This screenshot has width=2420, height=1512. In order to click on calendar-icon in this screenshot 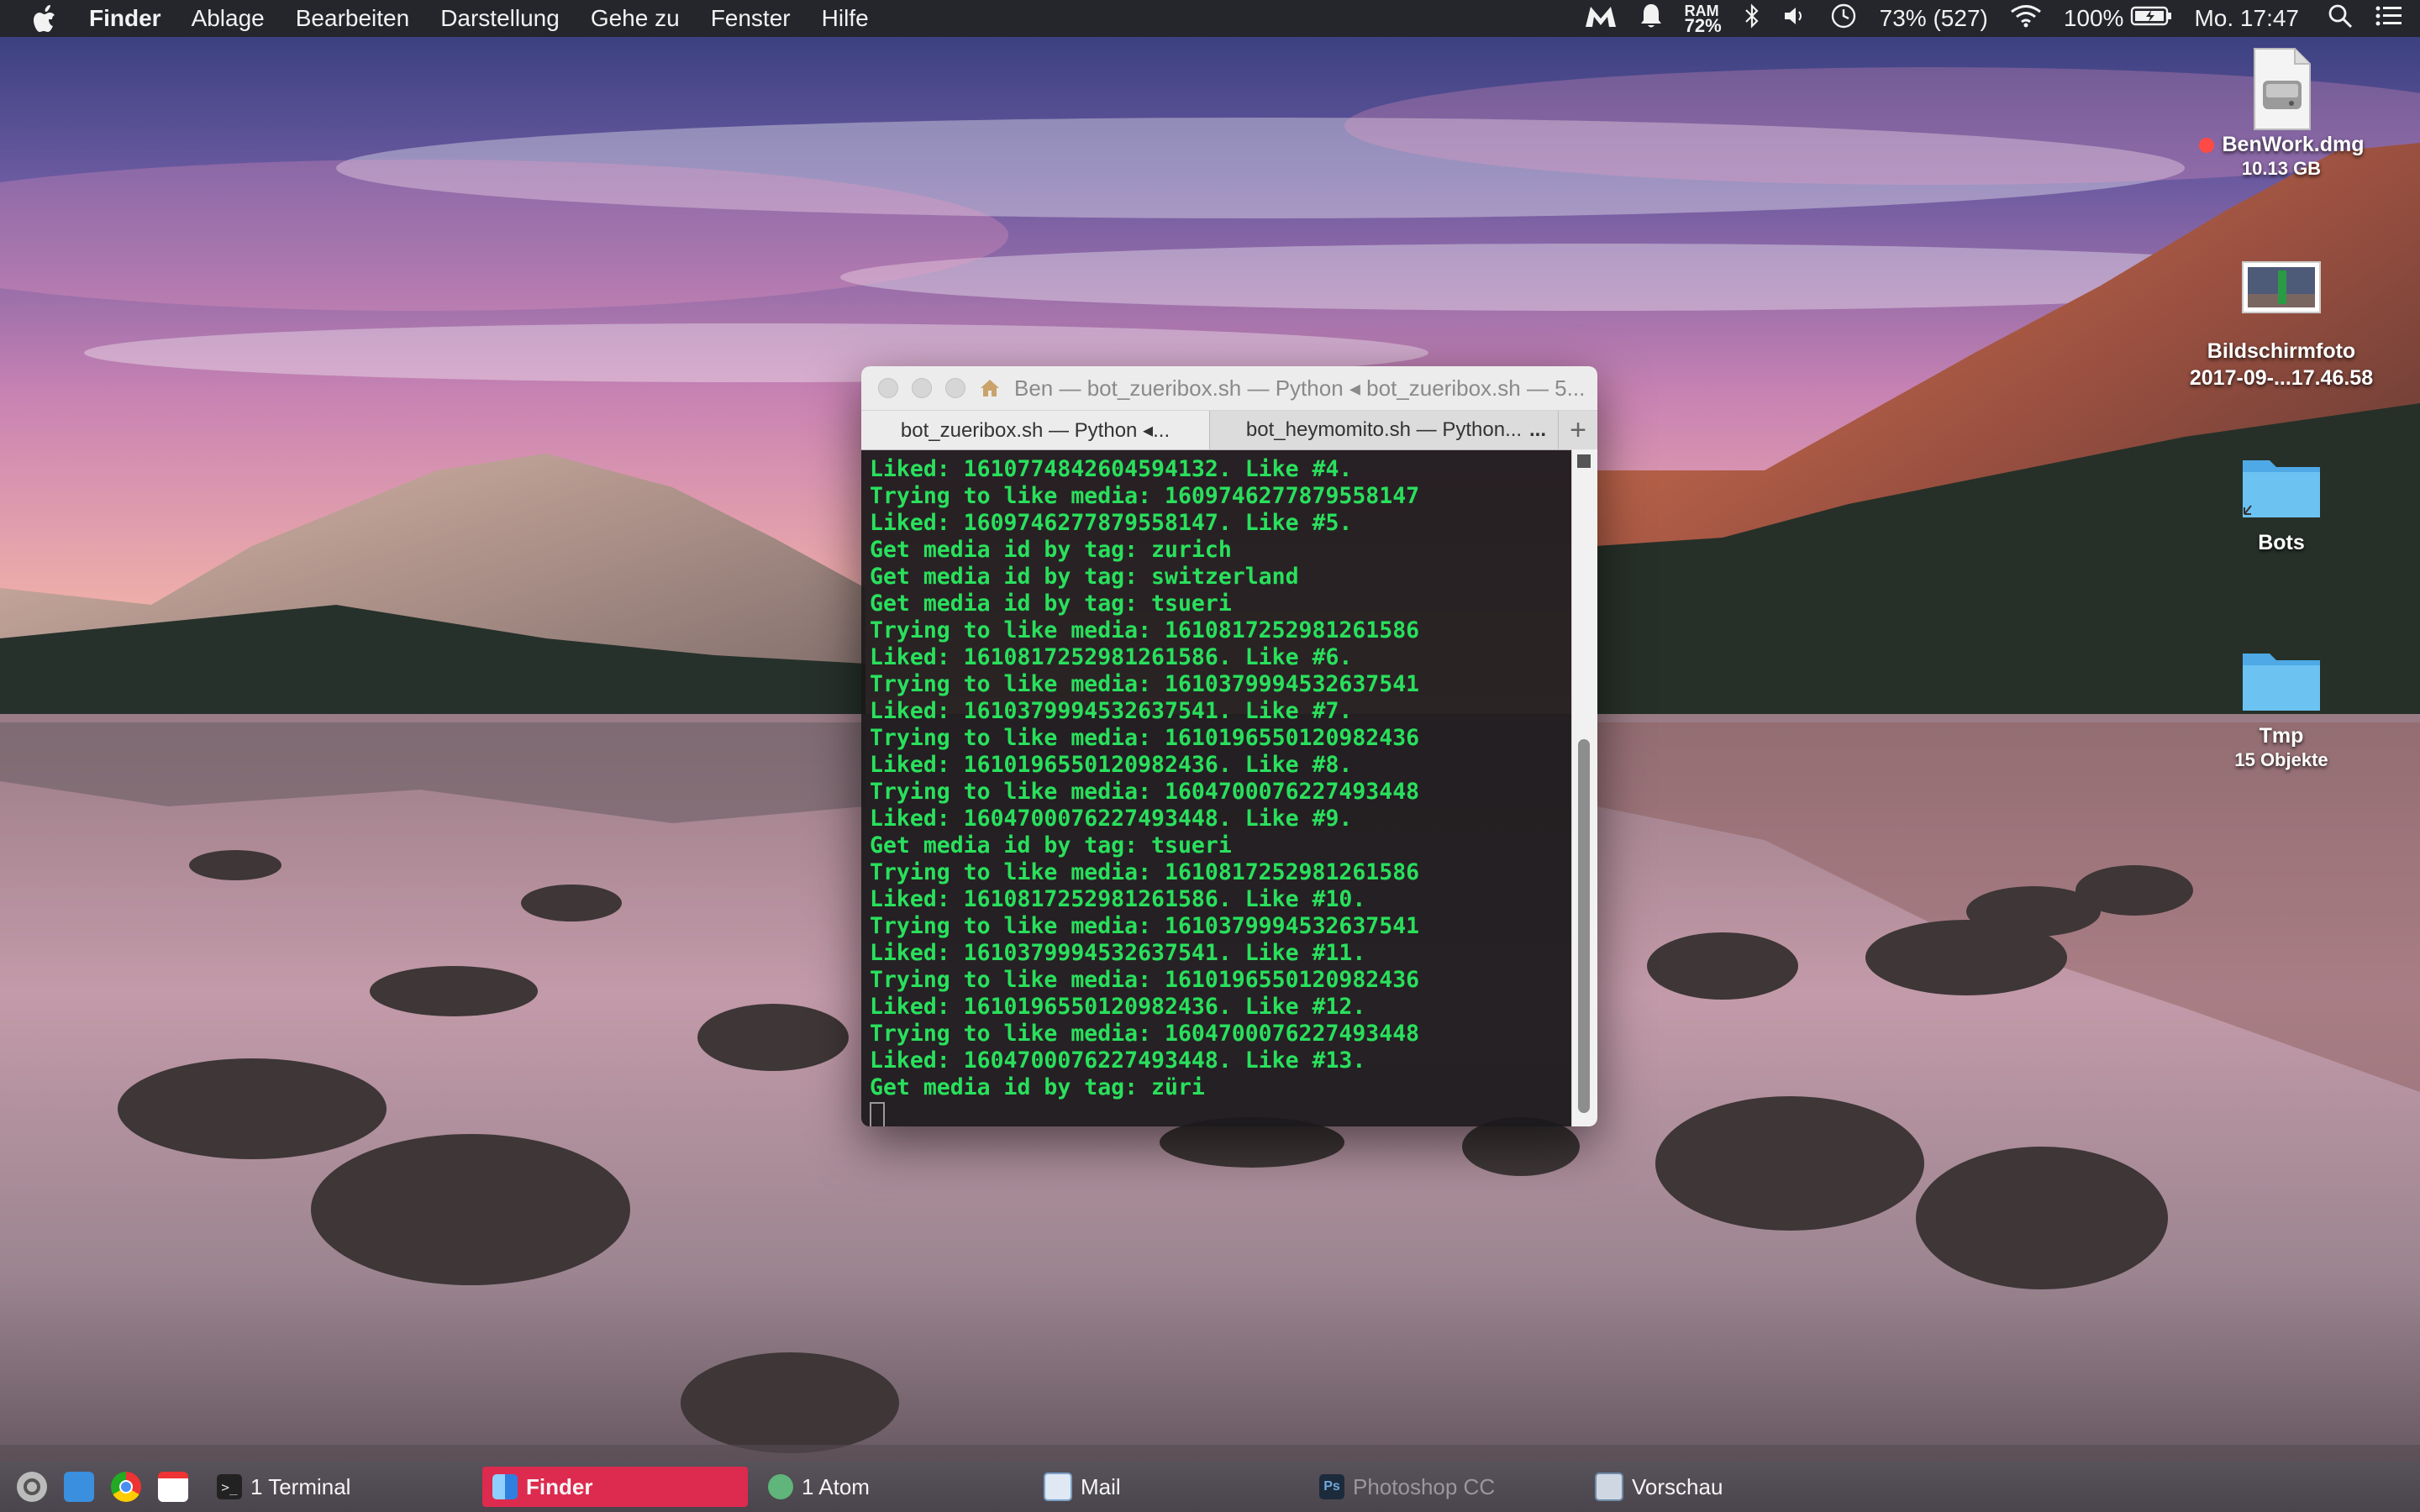, I will do `click(173, 1487)`.